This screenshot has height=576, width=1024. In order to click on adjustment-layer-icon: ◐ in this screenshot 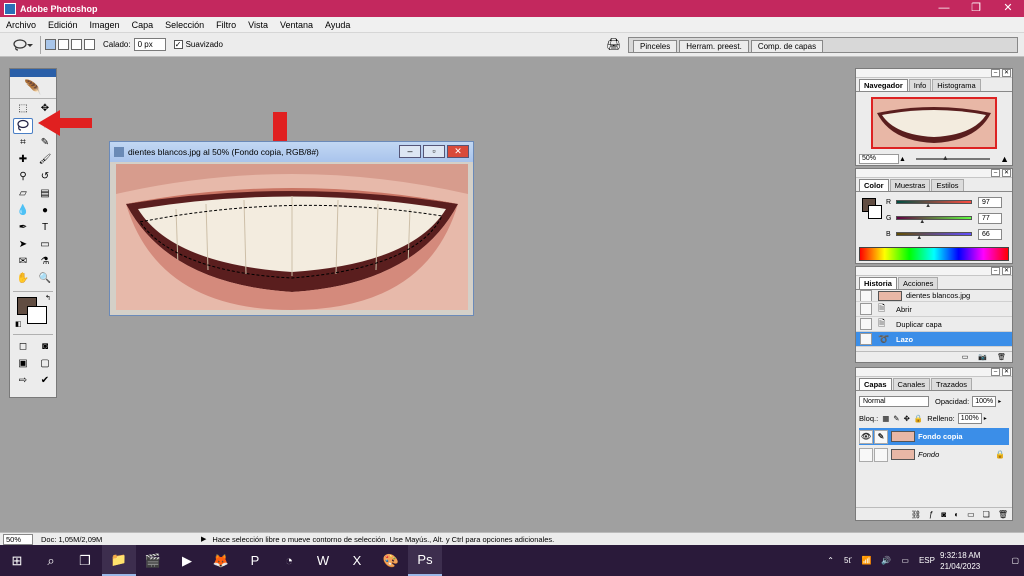, I will do `click(956, 514)`.